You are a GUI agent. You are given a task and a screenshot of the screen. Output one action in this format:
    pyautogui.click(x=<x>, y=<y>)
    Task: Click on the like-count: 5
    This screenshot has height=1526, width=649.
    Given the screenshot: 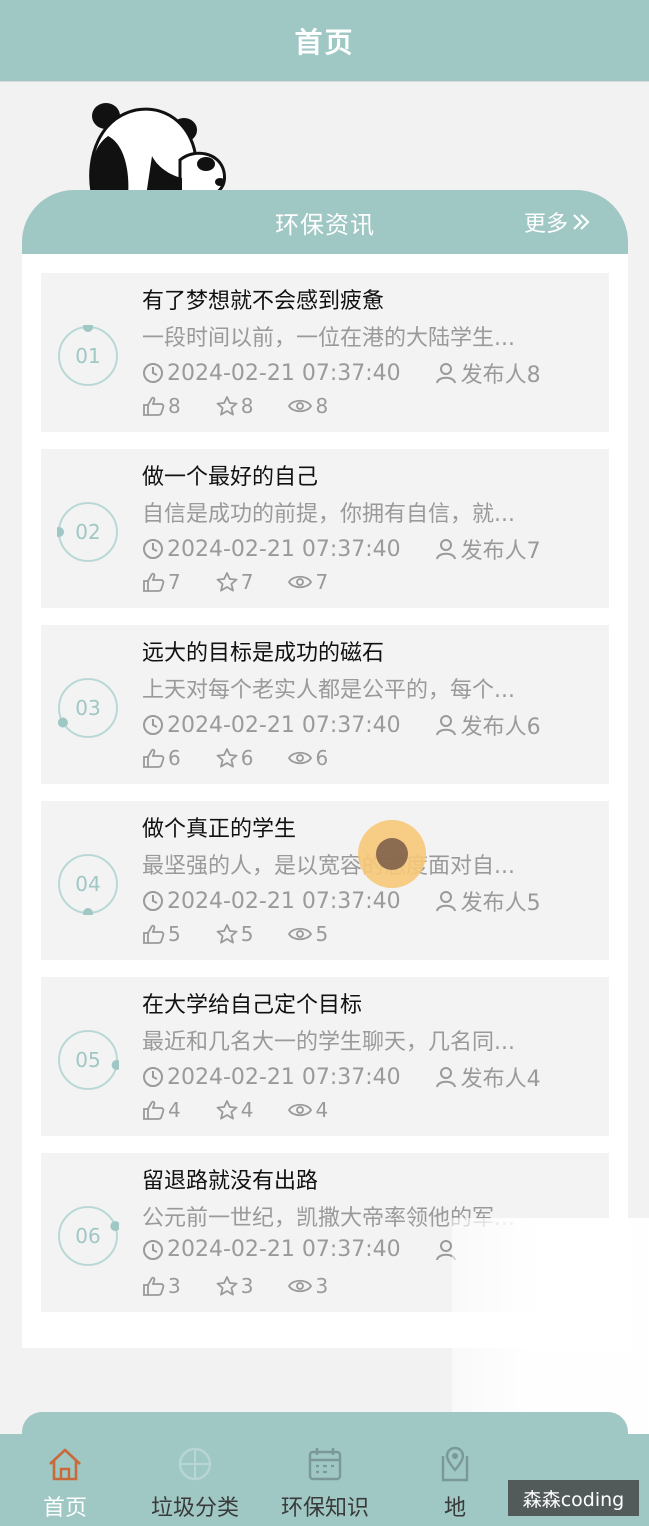 What is the action you would take?
    pyautogui.click(x=161, y=934)
    